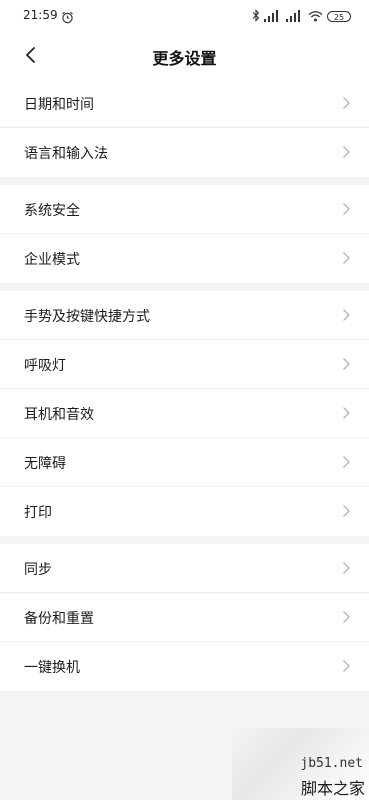 Image resolution: width=369 pixels, height=800 pixels. I want to click on settings-item-phone-migration: 一键换机, so click(184, 666).